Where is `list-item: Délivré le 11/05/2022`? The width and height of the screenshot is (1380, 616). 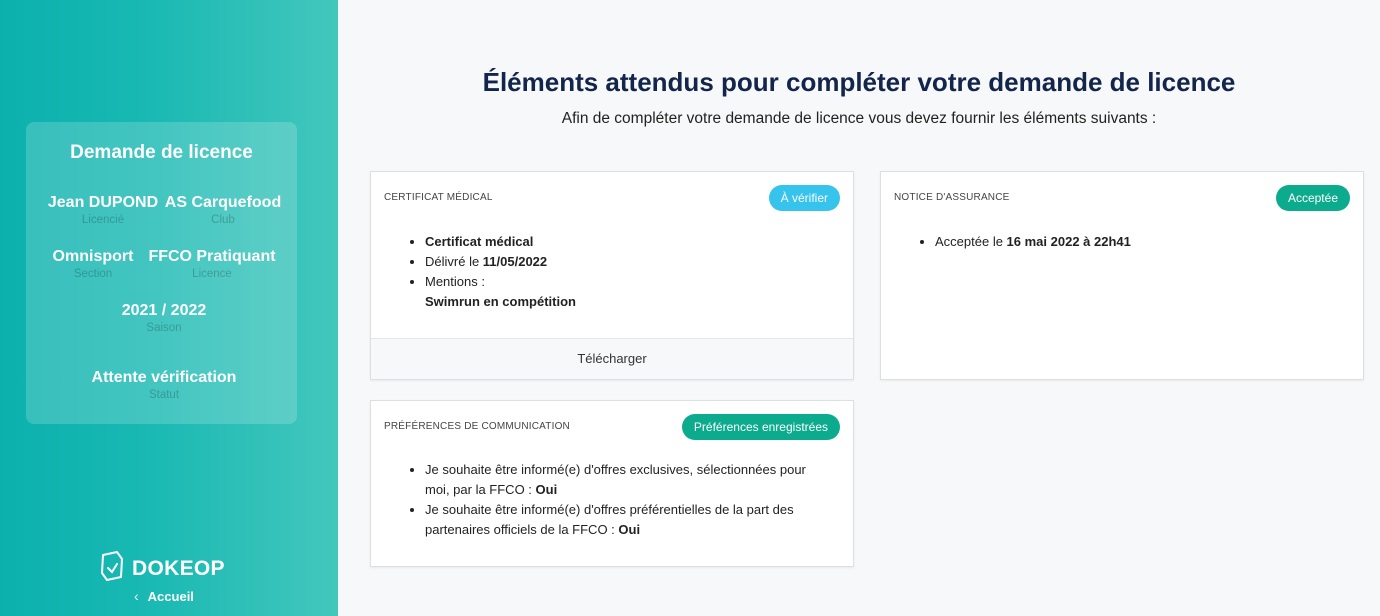
list-item: Délivré le 11/05/2022 is located at coordinates (500, 262).